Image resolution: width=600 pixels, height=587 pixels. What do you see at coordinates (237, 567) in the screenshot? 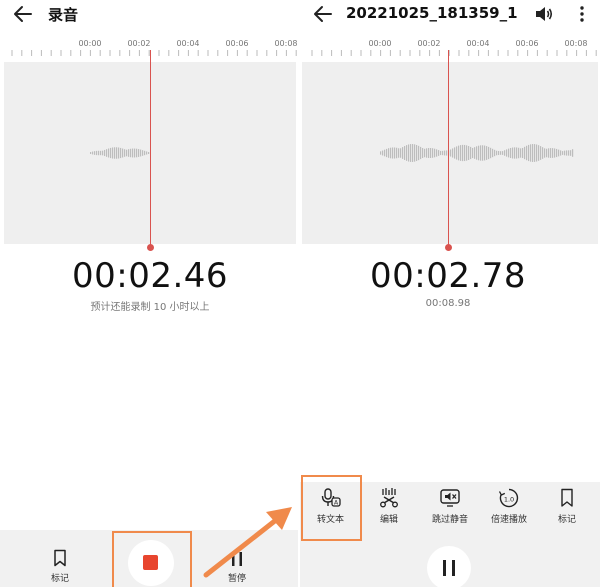
I see `pause-button: 暂停` at bounding box center [237, 567].